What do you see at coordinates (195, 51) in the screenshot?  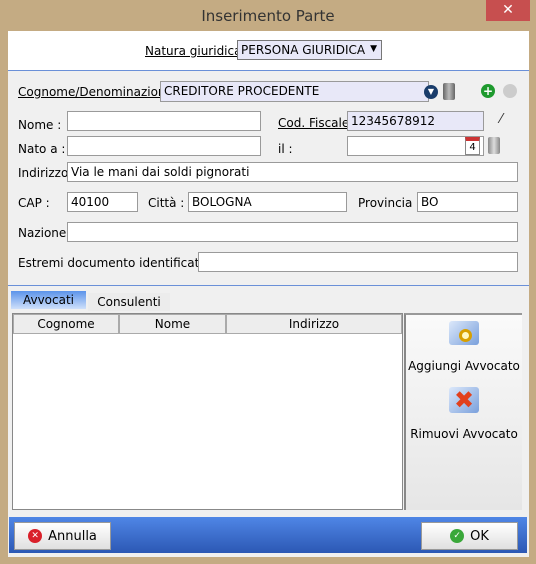 I see `natura-label: Natura giuridica:` at bounding box center [195, 51].